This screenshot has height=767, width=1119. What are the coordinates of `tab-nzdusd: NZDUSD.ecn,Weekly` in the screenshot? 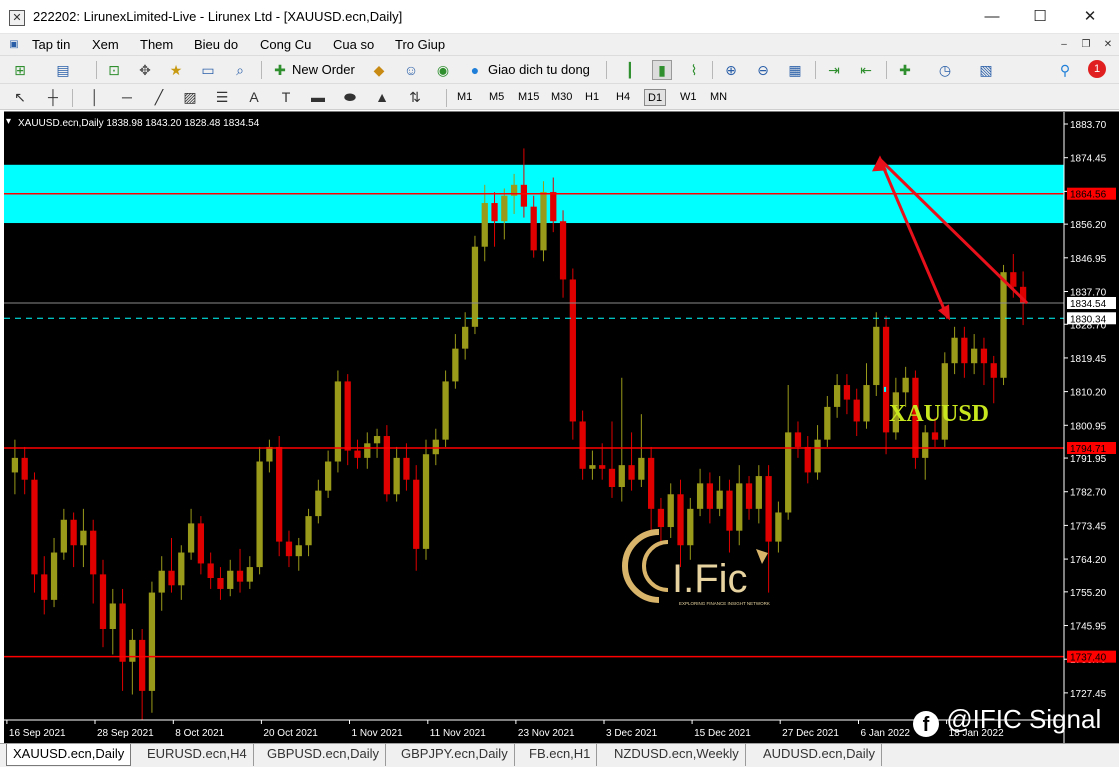 It's located at (677, 755).